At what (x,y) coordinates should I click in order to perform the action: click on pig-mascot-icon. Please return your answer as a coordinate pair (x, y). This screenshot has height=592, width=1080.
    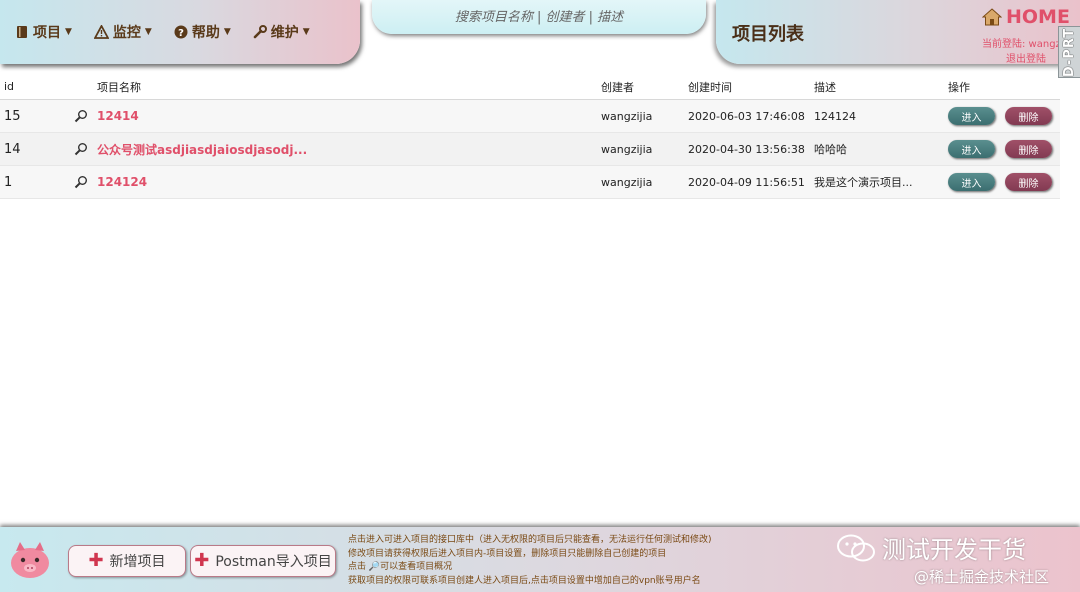
    Looking at the image, I should click on (30, 560).